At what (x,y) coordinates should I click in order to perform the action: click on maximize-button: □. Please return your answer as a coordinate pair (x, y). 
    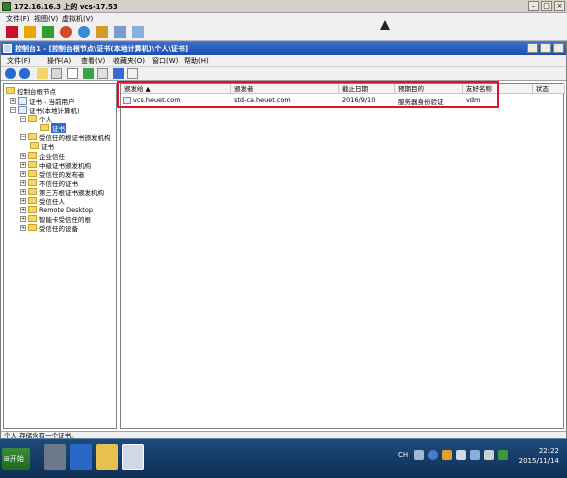
    Looking at the image, I should click on (546, 6).